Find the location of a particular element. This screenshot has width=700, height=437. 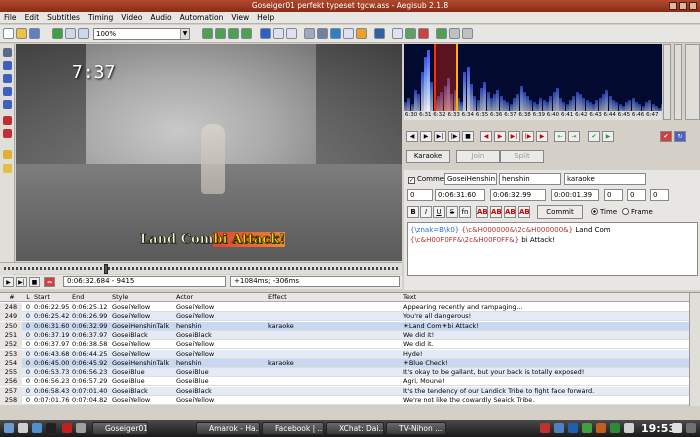

underline-button: U is located at coordinates (439, 212).